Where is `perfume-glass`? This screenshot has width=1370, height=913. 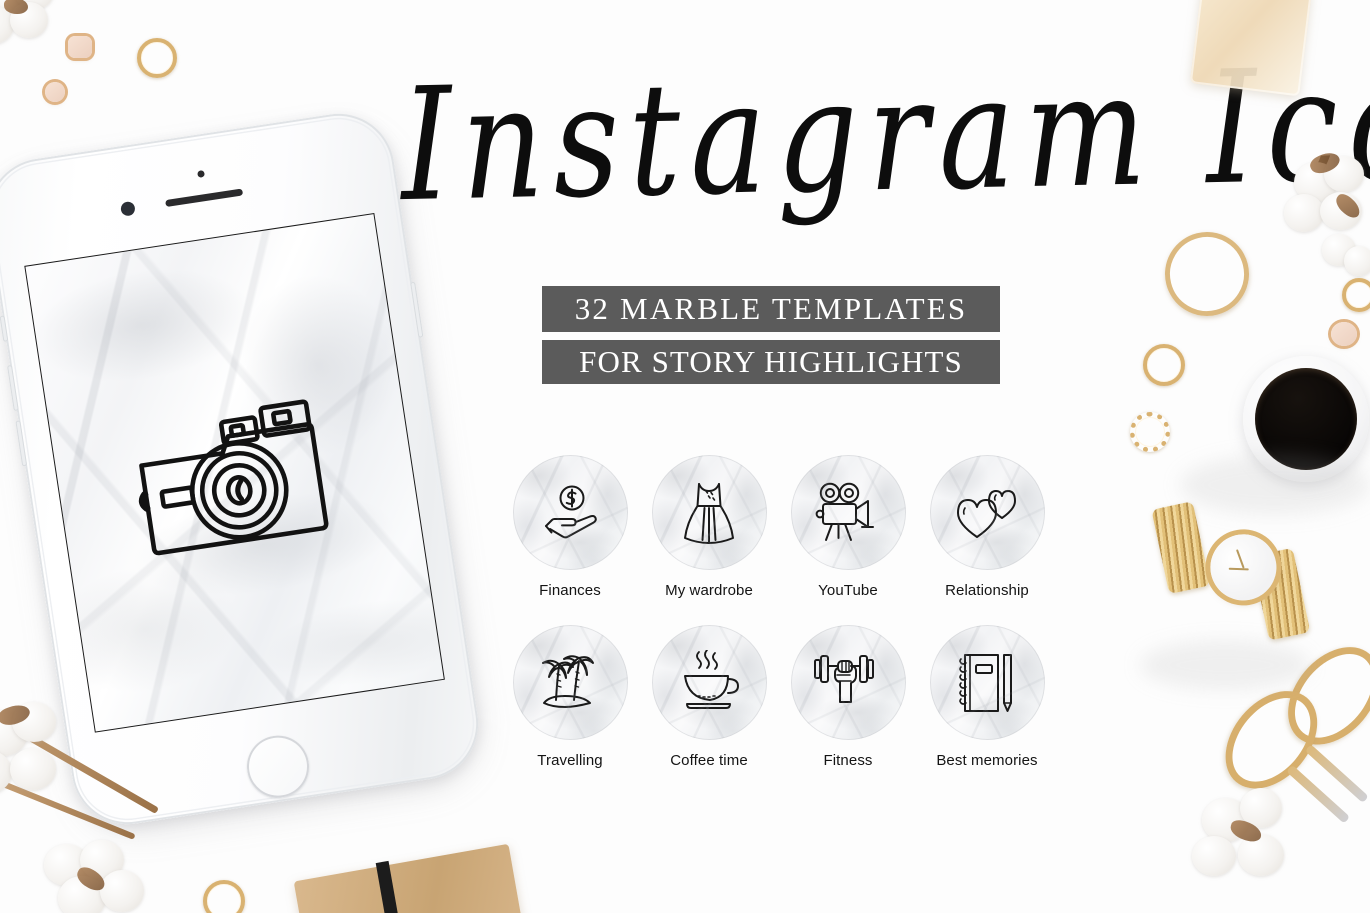
perfume-glass is located at coordinates (1251, 48).